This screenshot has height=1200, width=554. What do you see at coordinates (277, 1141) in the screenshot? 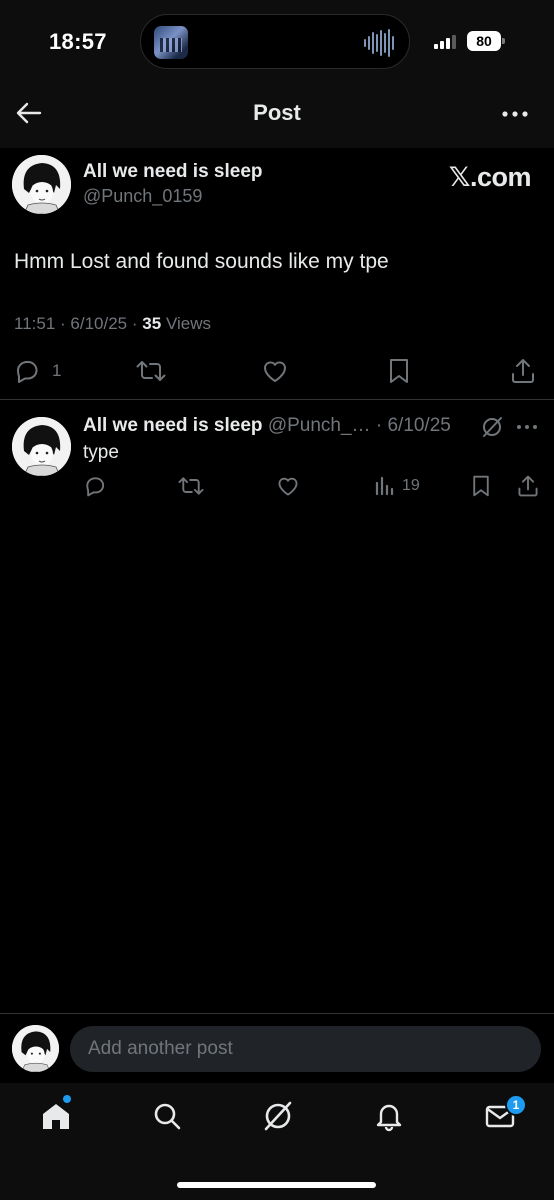
I see `bottom-tab-bar: 1` at bounding box center [277, 1141].